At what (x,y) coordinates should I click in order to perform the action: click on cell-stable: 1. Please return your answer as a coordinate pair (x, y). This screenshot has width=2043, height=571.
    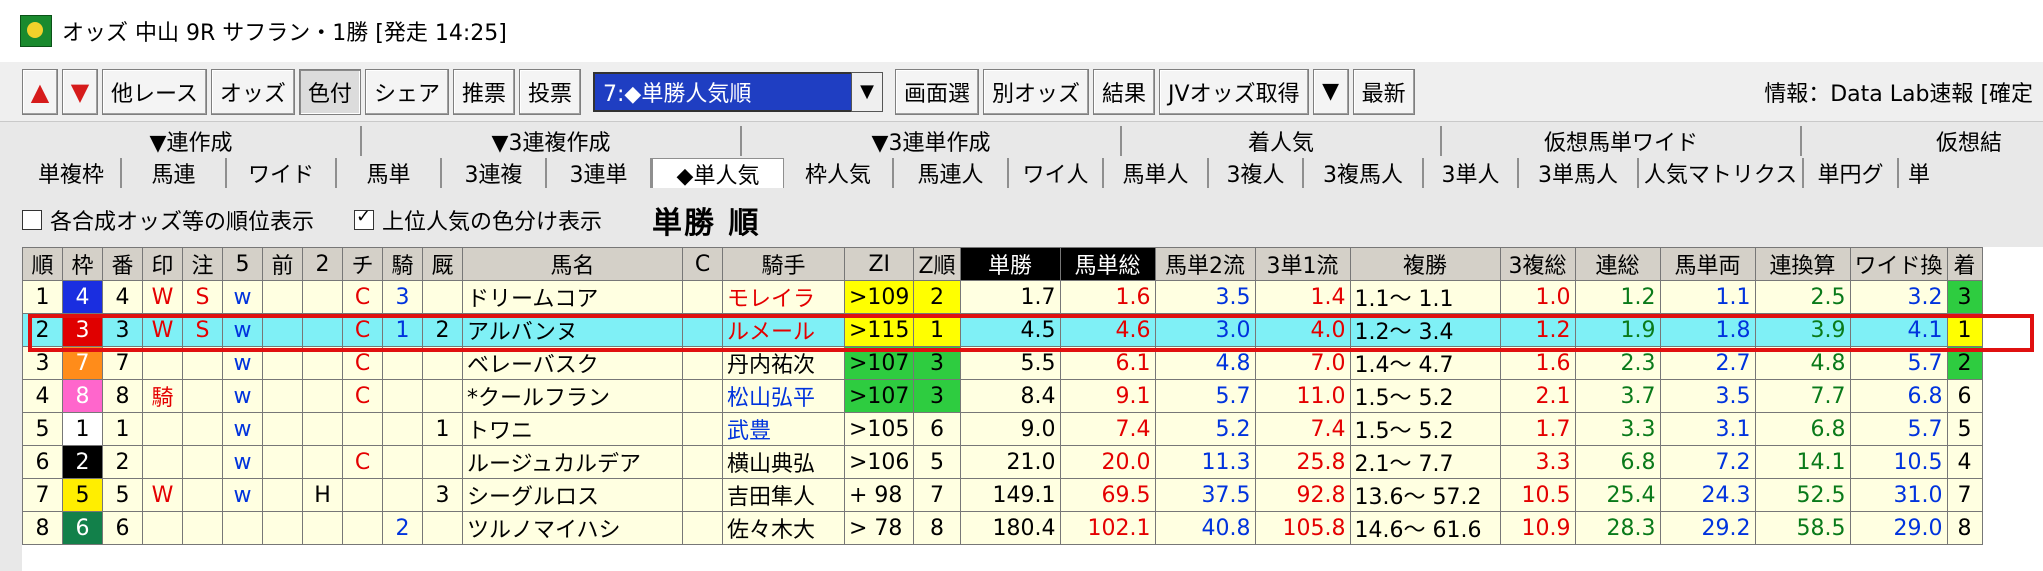
    Looking at the image, I should click on (442, 429).